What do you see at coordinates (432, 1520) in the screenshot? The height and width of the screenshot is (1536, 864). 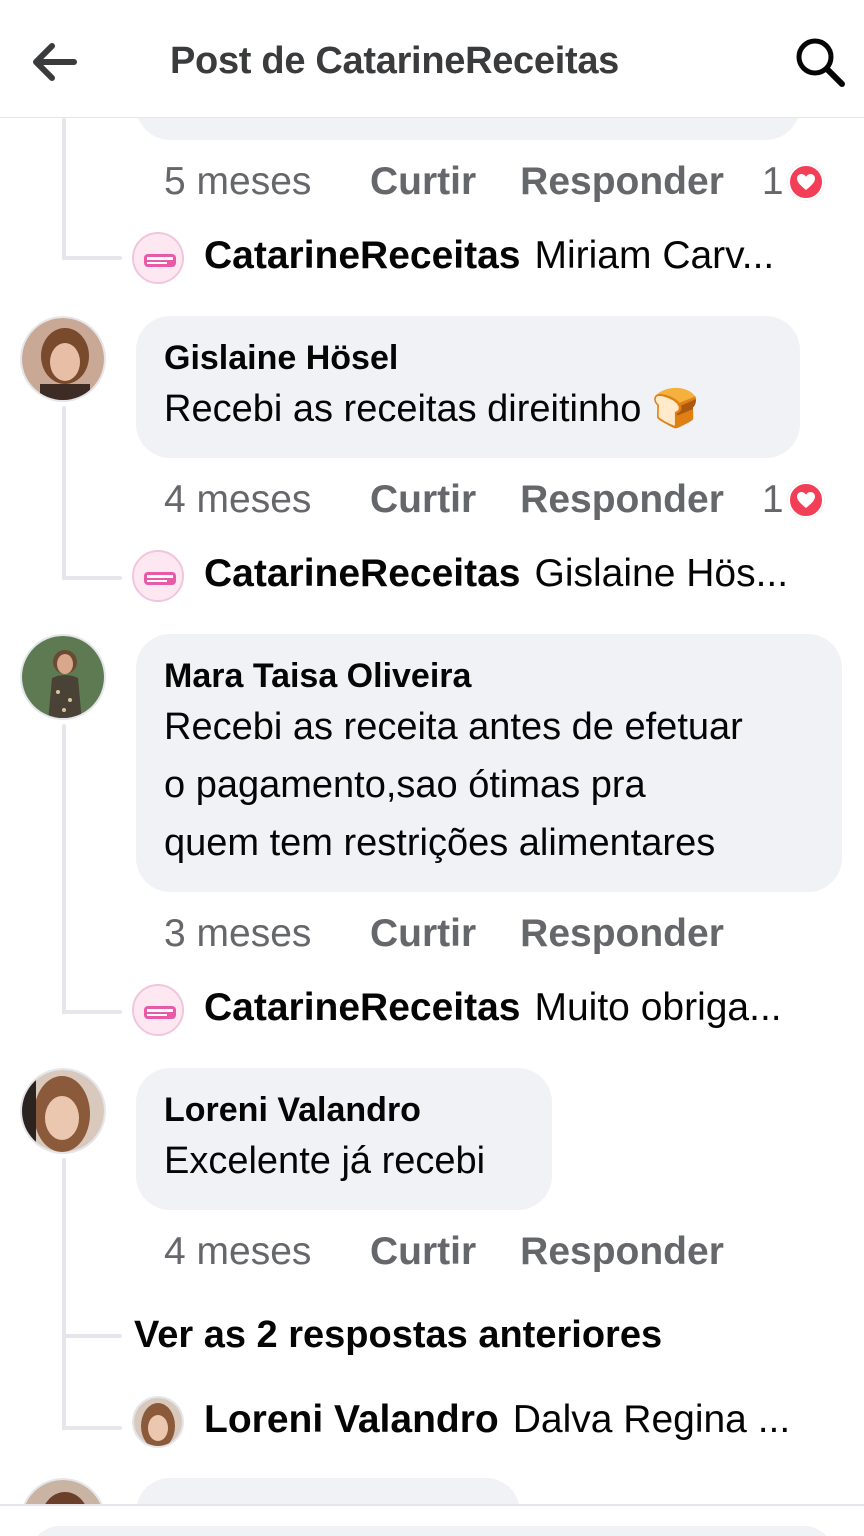 I see `comment-composer-bar` at bounding box center [432, 1520].